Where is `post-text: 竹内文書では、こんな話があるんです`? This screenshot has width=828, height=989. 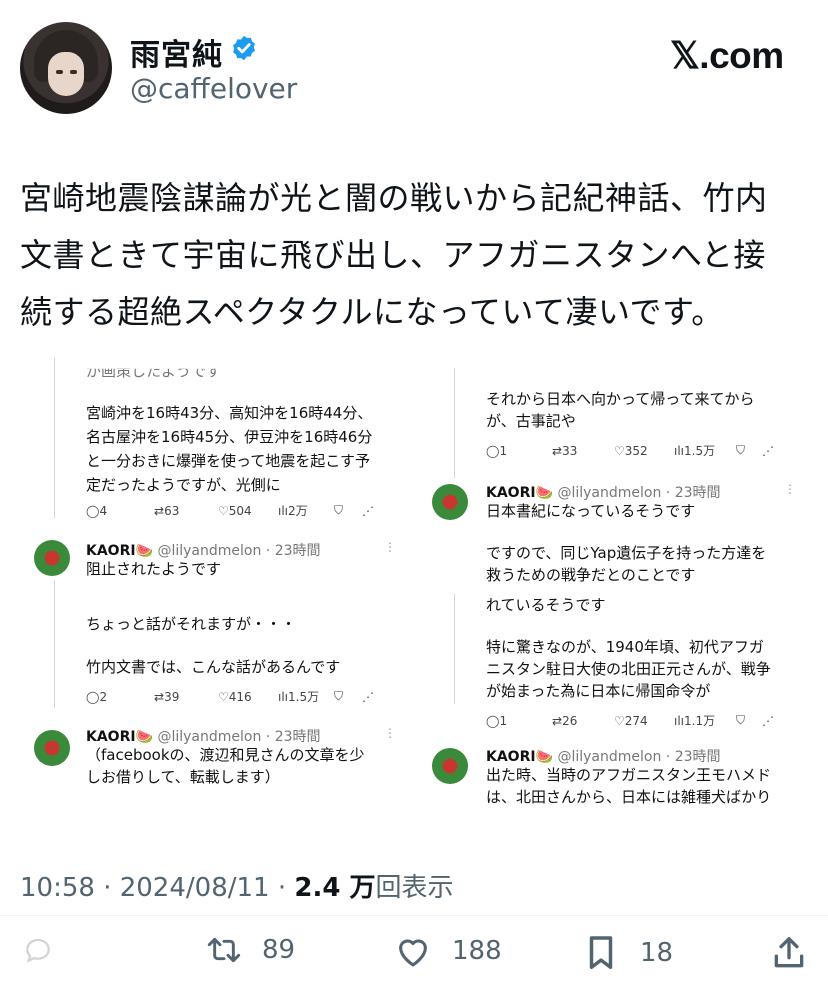 post-text: 竹内文書では、こんな話があるんです is located at coordinates (213, 667).